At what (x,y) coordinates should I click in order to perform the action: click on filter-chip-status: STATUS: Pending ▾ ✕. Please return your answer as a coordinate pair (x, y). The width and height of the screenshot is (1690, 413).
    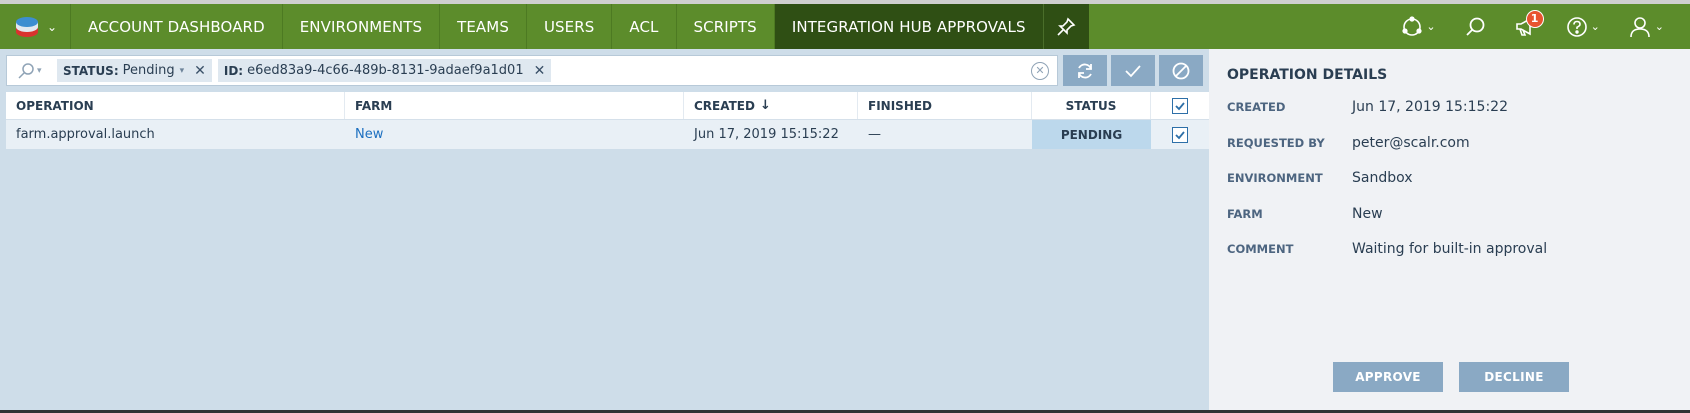
    Looking at the image, I should click on (134, 70).